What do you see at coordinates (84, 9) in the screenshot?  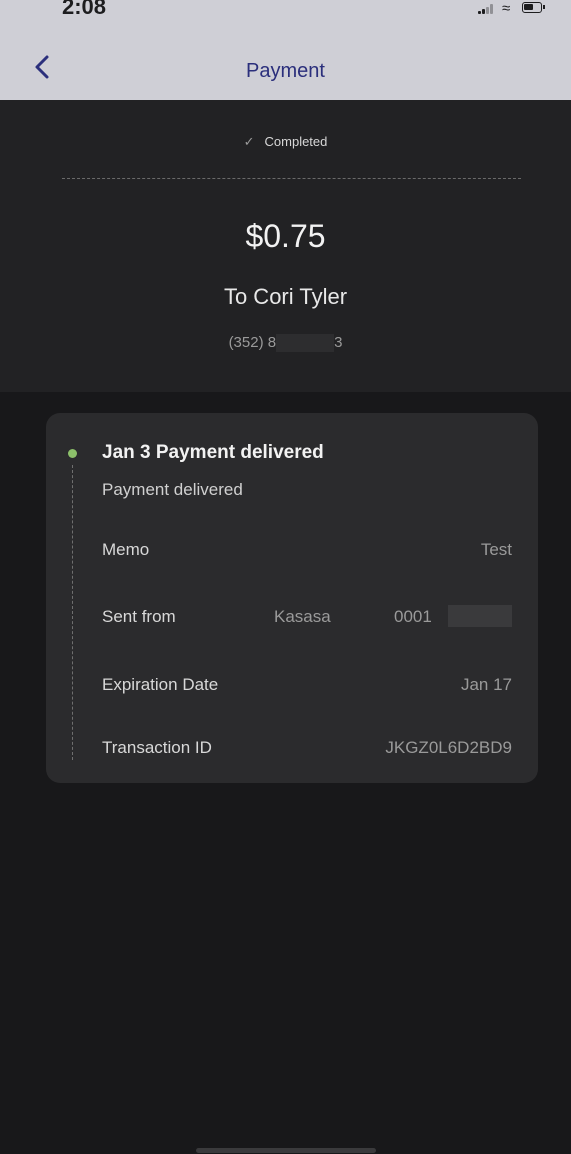 I see `status-time: 2:08` at bounding box center [84, 9].